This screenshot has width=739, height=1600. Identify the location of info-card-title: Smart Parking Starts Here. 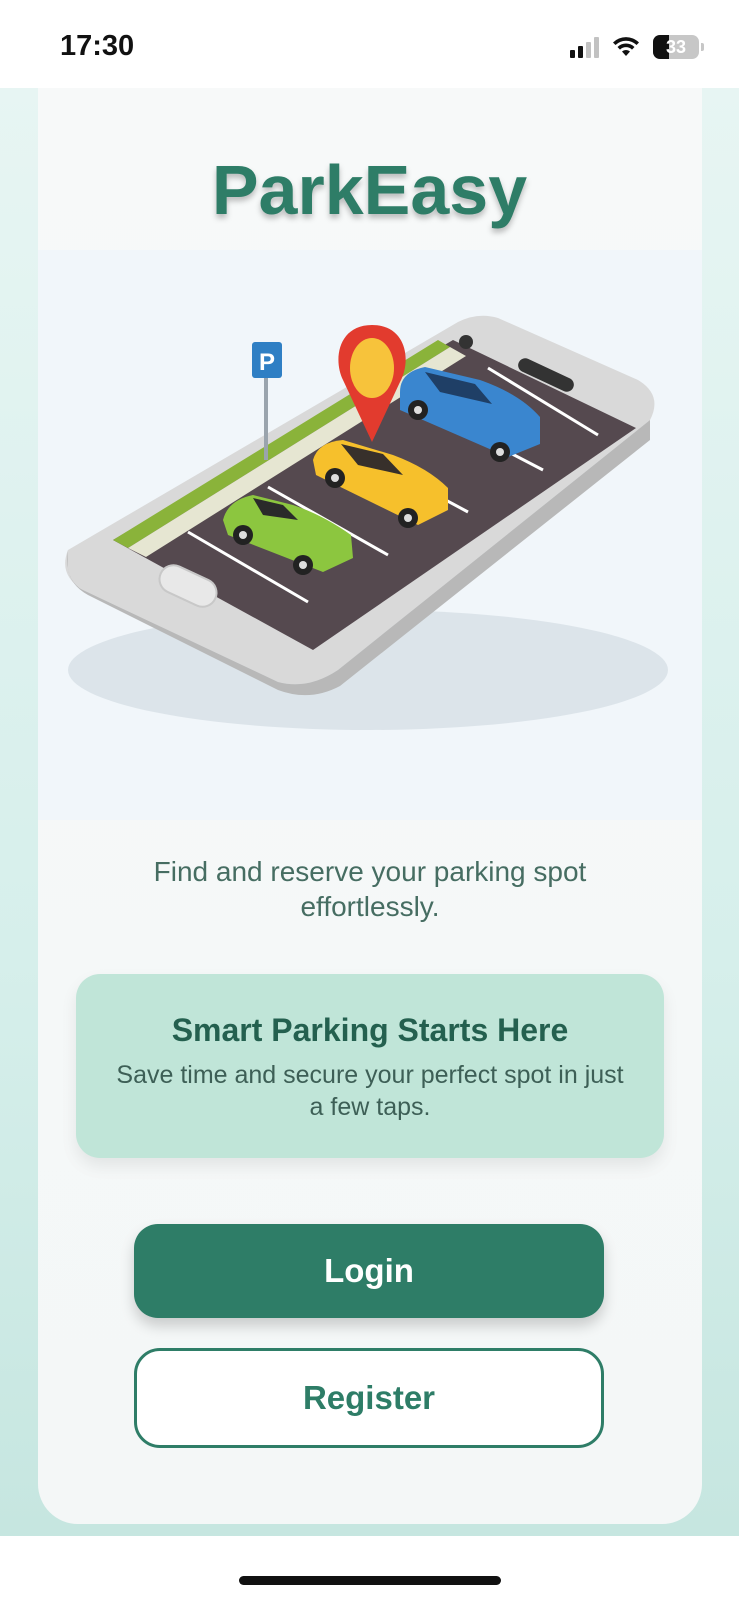
(370, 1030).